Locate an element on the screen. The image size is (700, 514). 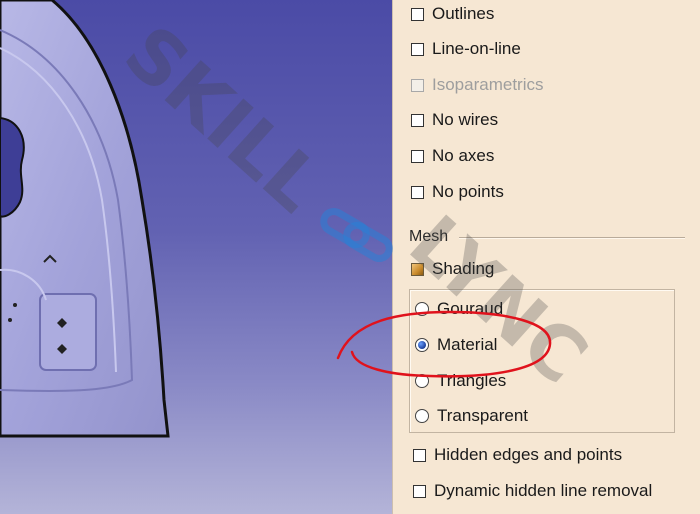
radio-triangles: Triangles is located at coordinates (460, 381).